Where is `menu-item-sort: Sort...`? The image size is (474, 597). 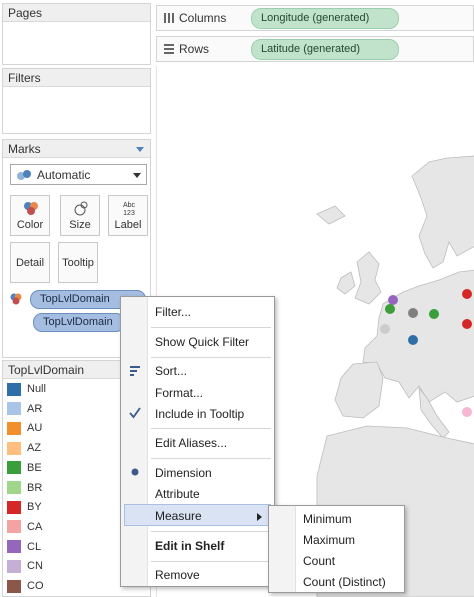
menu-item-sort: Sort... is located at coordinates (171, 371).